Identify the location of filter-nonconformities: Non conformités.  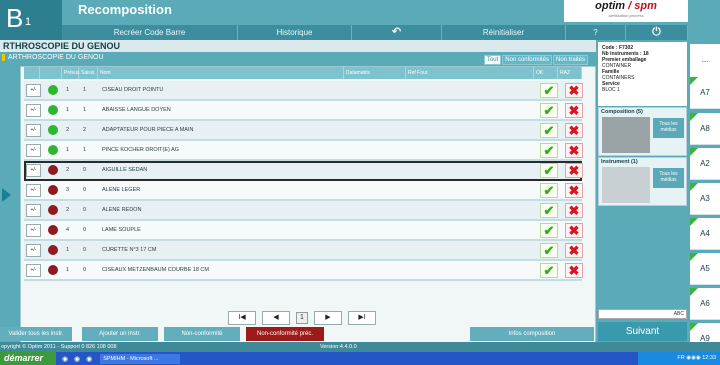
(527, 60).